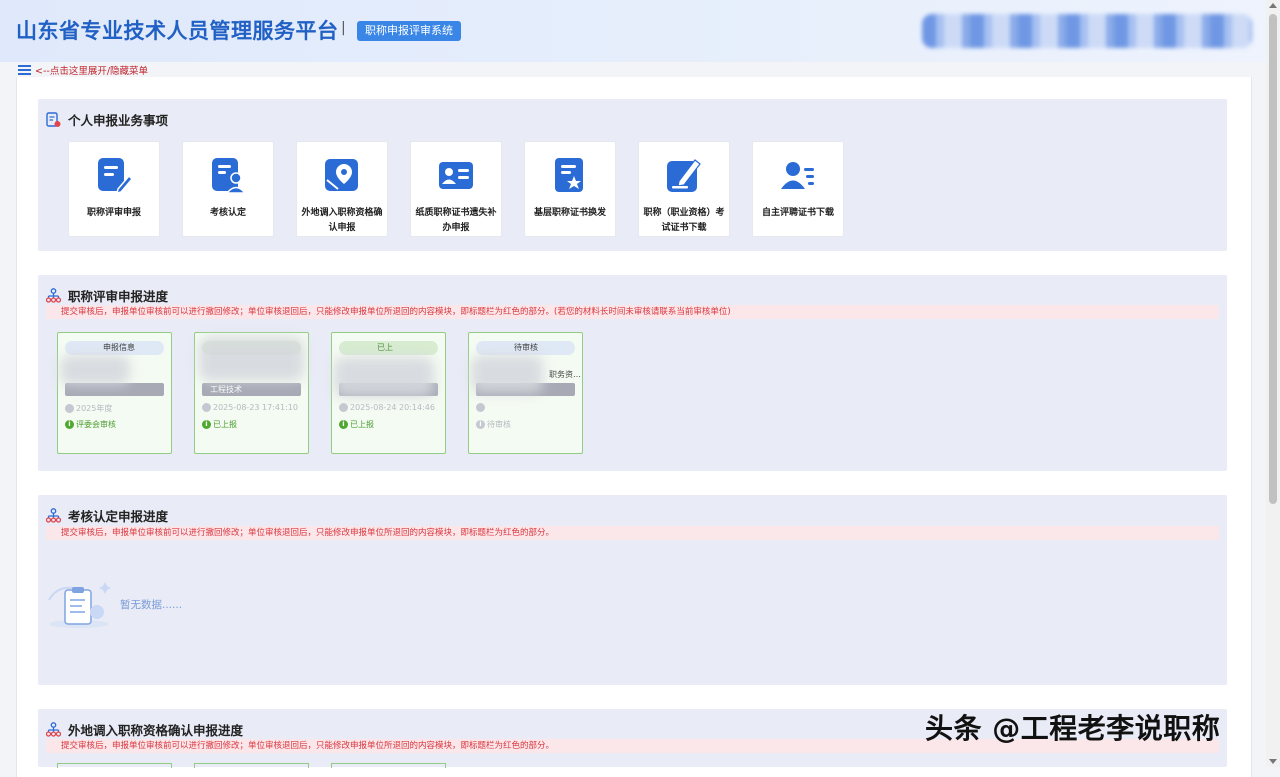 Image resolution: width=1280 pixels, height=777 pixels. Describe the element at coordinates (118, 120) in the screenshot. I see `services-section-title: 个人申报业务事项` at that location.